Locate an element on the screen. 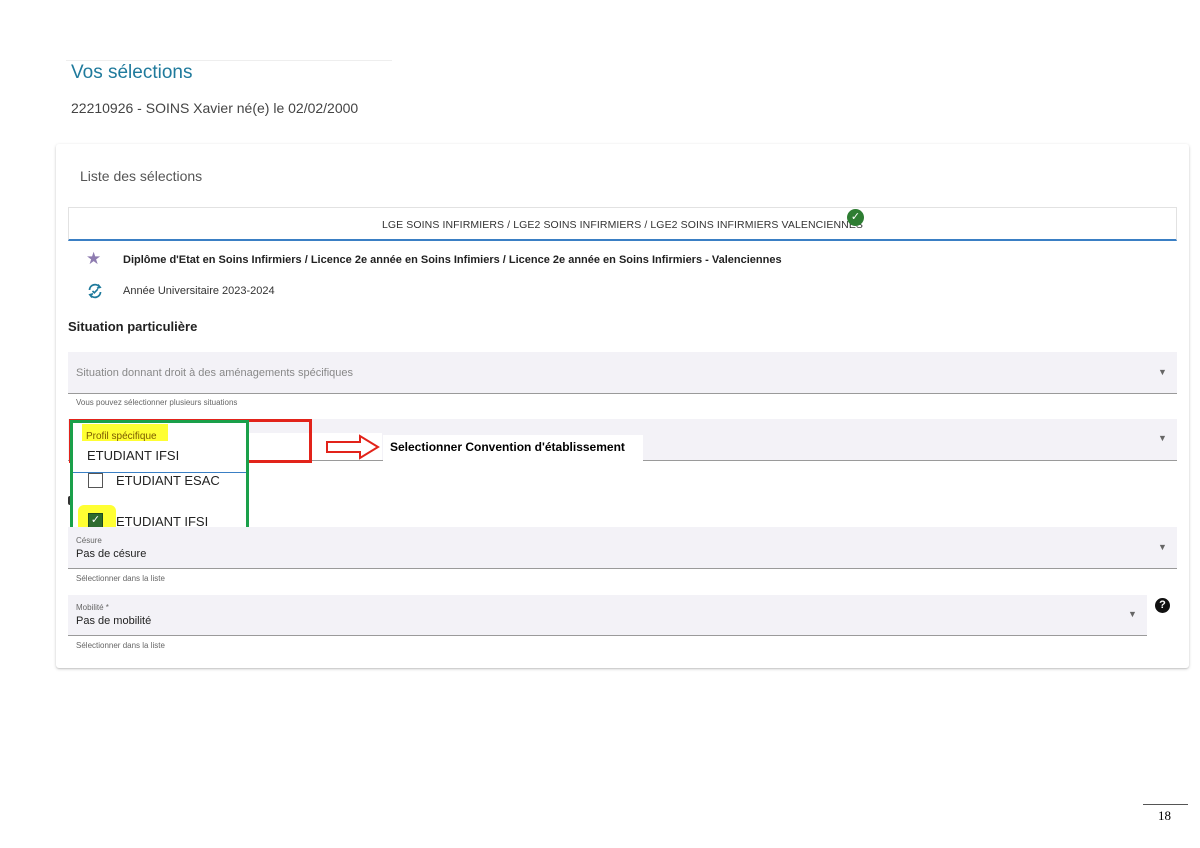 The image size is (1200, 848). option-etudiant-esac: ETUDIANT ESAC is located at coordinates (168, 480).